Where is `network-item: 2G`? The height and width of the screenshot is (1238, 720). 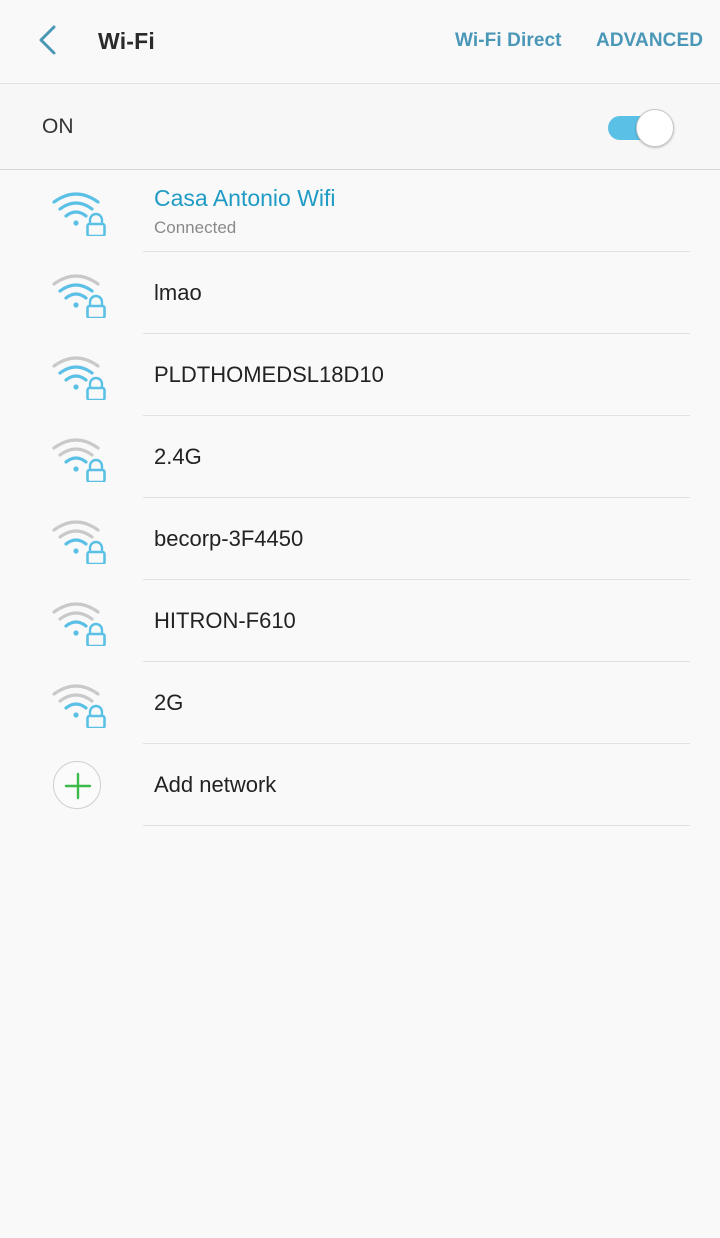
network-item: 2G is located at coordinates (360, 703).